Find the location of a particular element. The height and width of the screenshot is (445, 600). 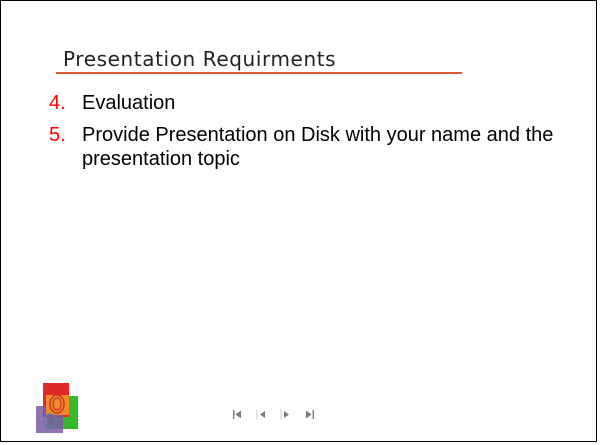

last-slide-icon is located at coordinates (310, 414).